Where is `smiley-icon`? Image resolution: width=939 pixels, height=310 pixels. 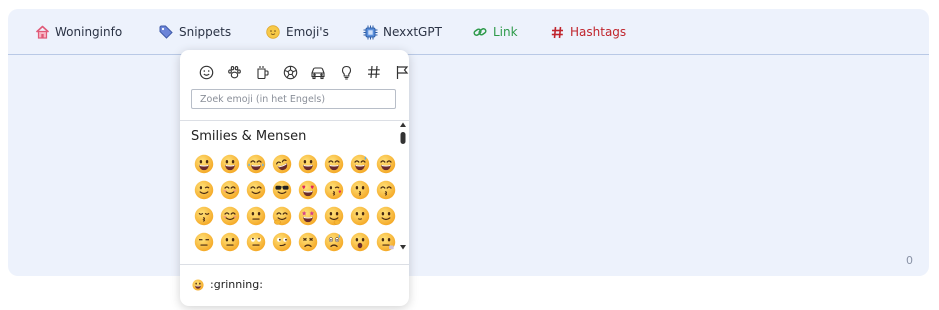
smiley-icon is located at coordinates (273, 32).